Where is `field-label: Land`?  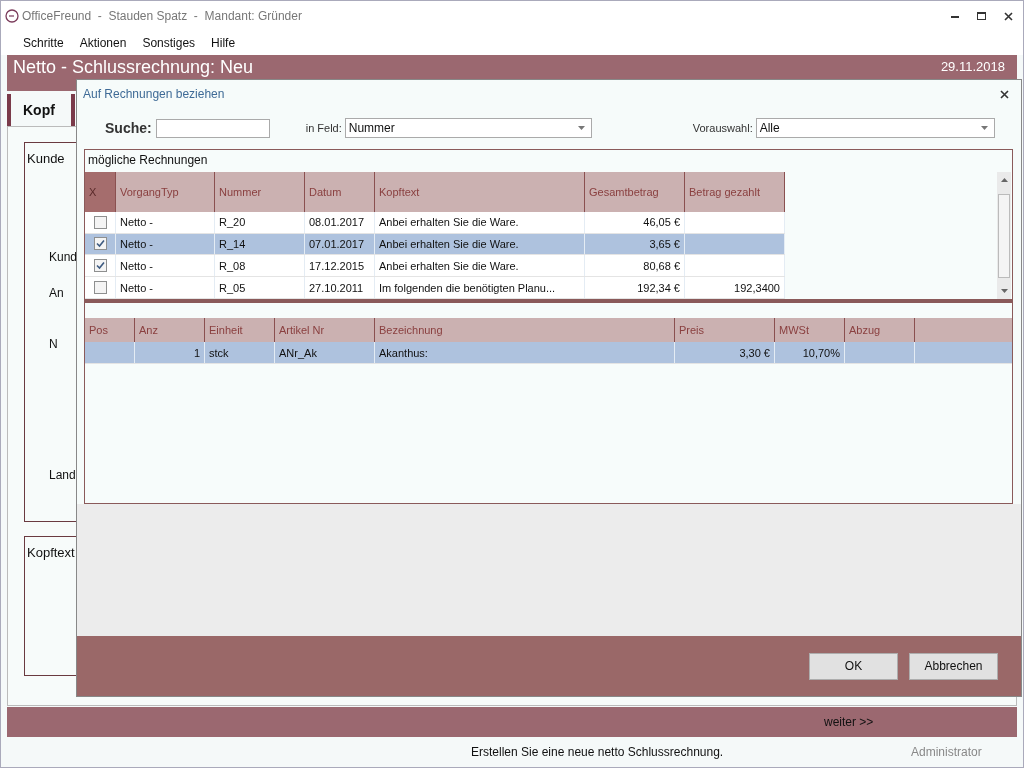
field-label: Land is located at coordinates (62, 475).